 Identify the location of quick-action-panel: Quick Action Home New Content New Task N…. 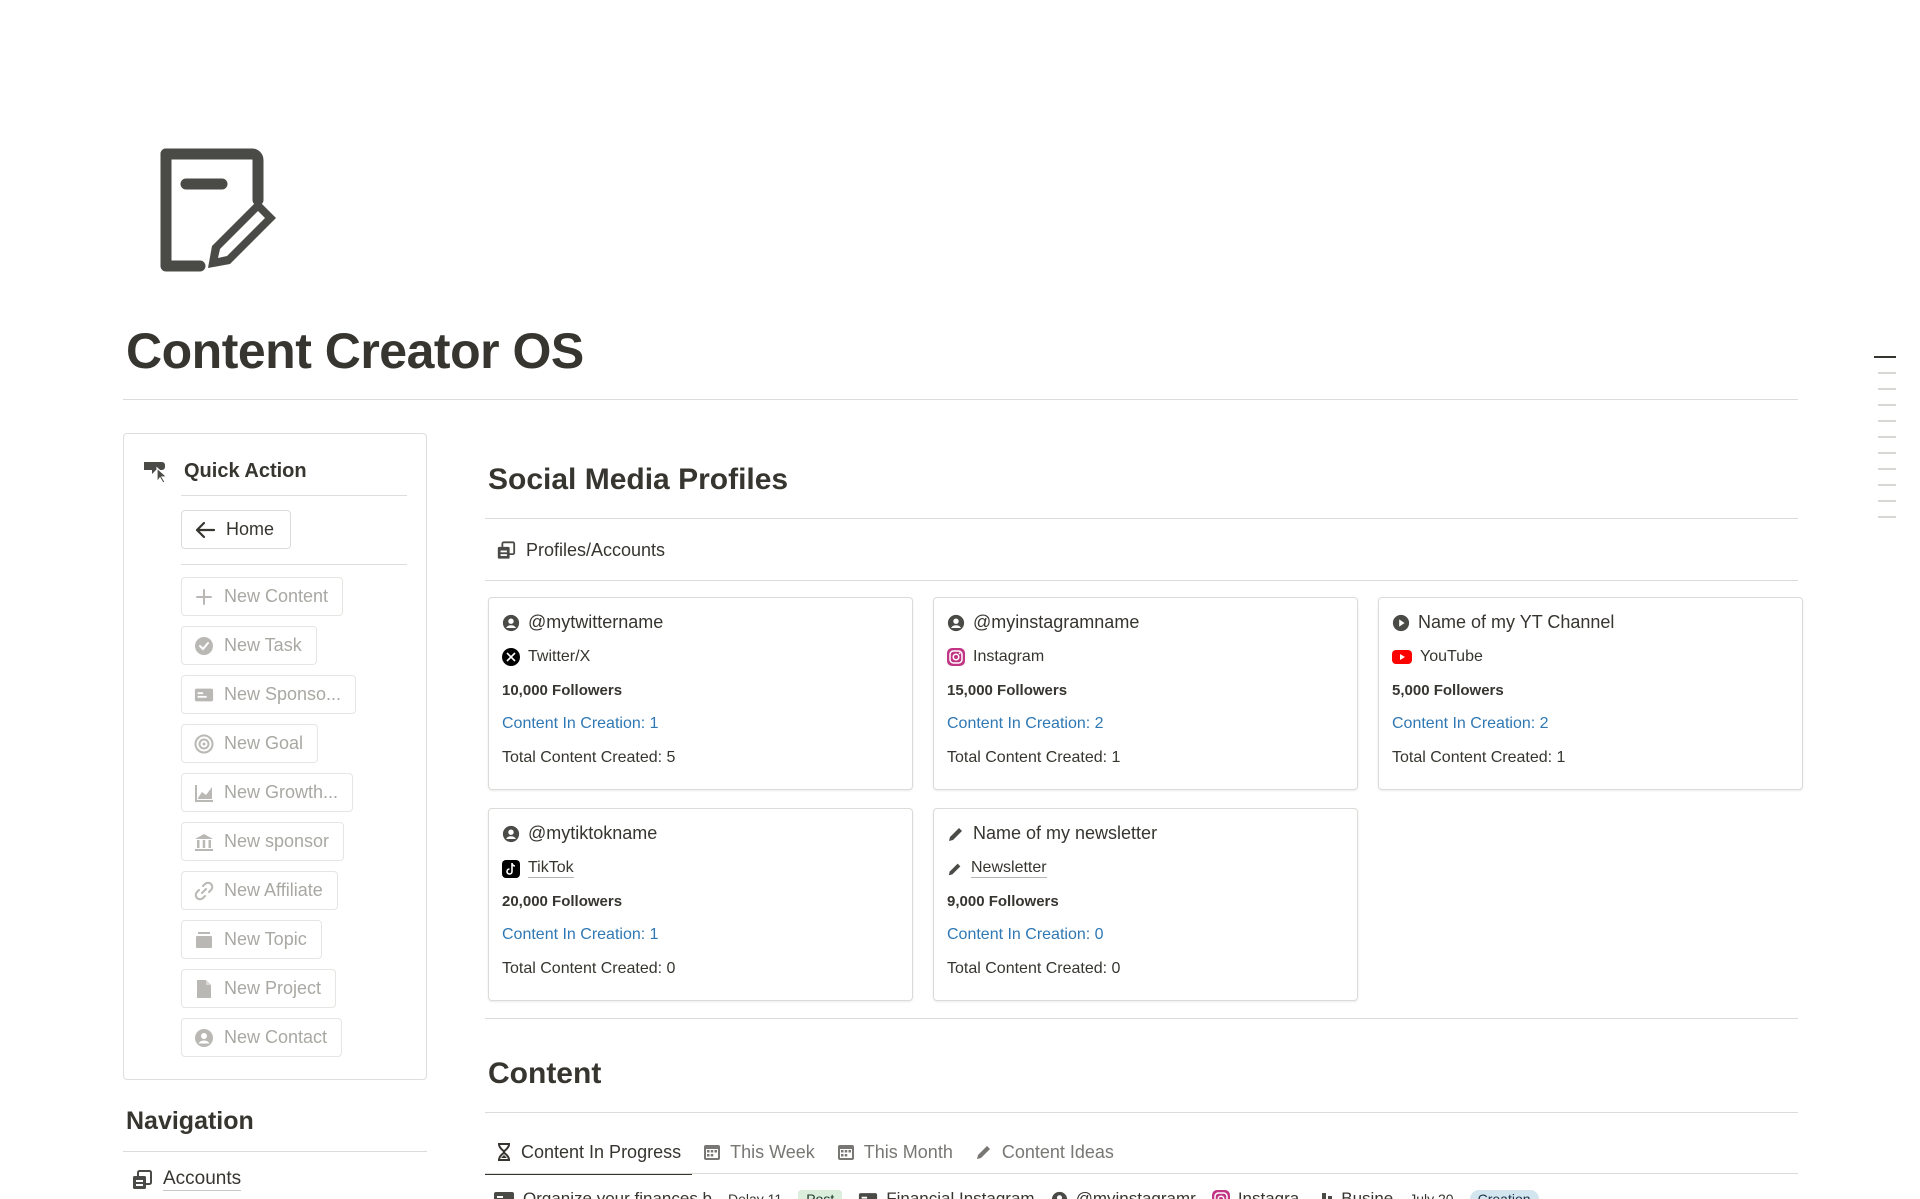
(275, 756).